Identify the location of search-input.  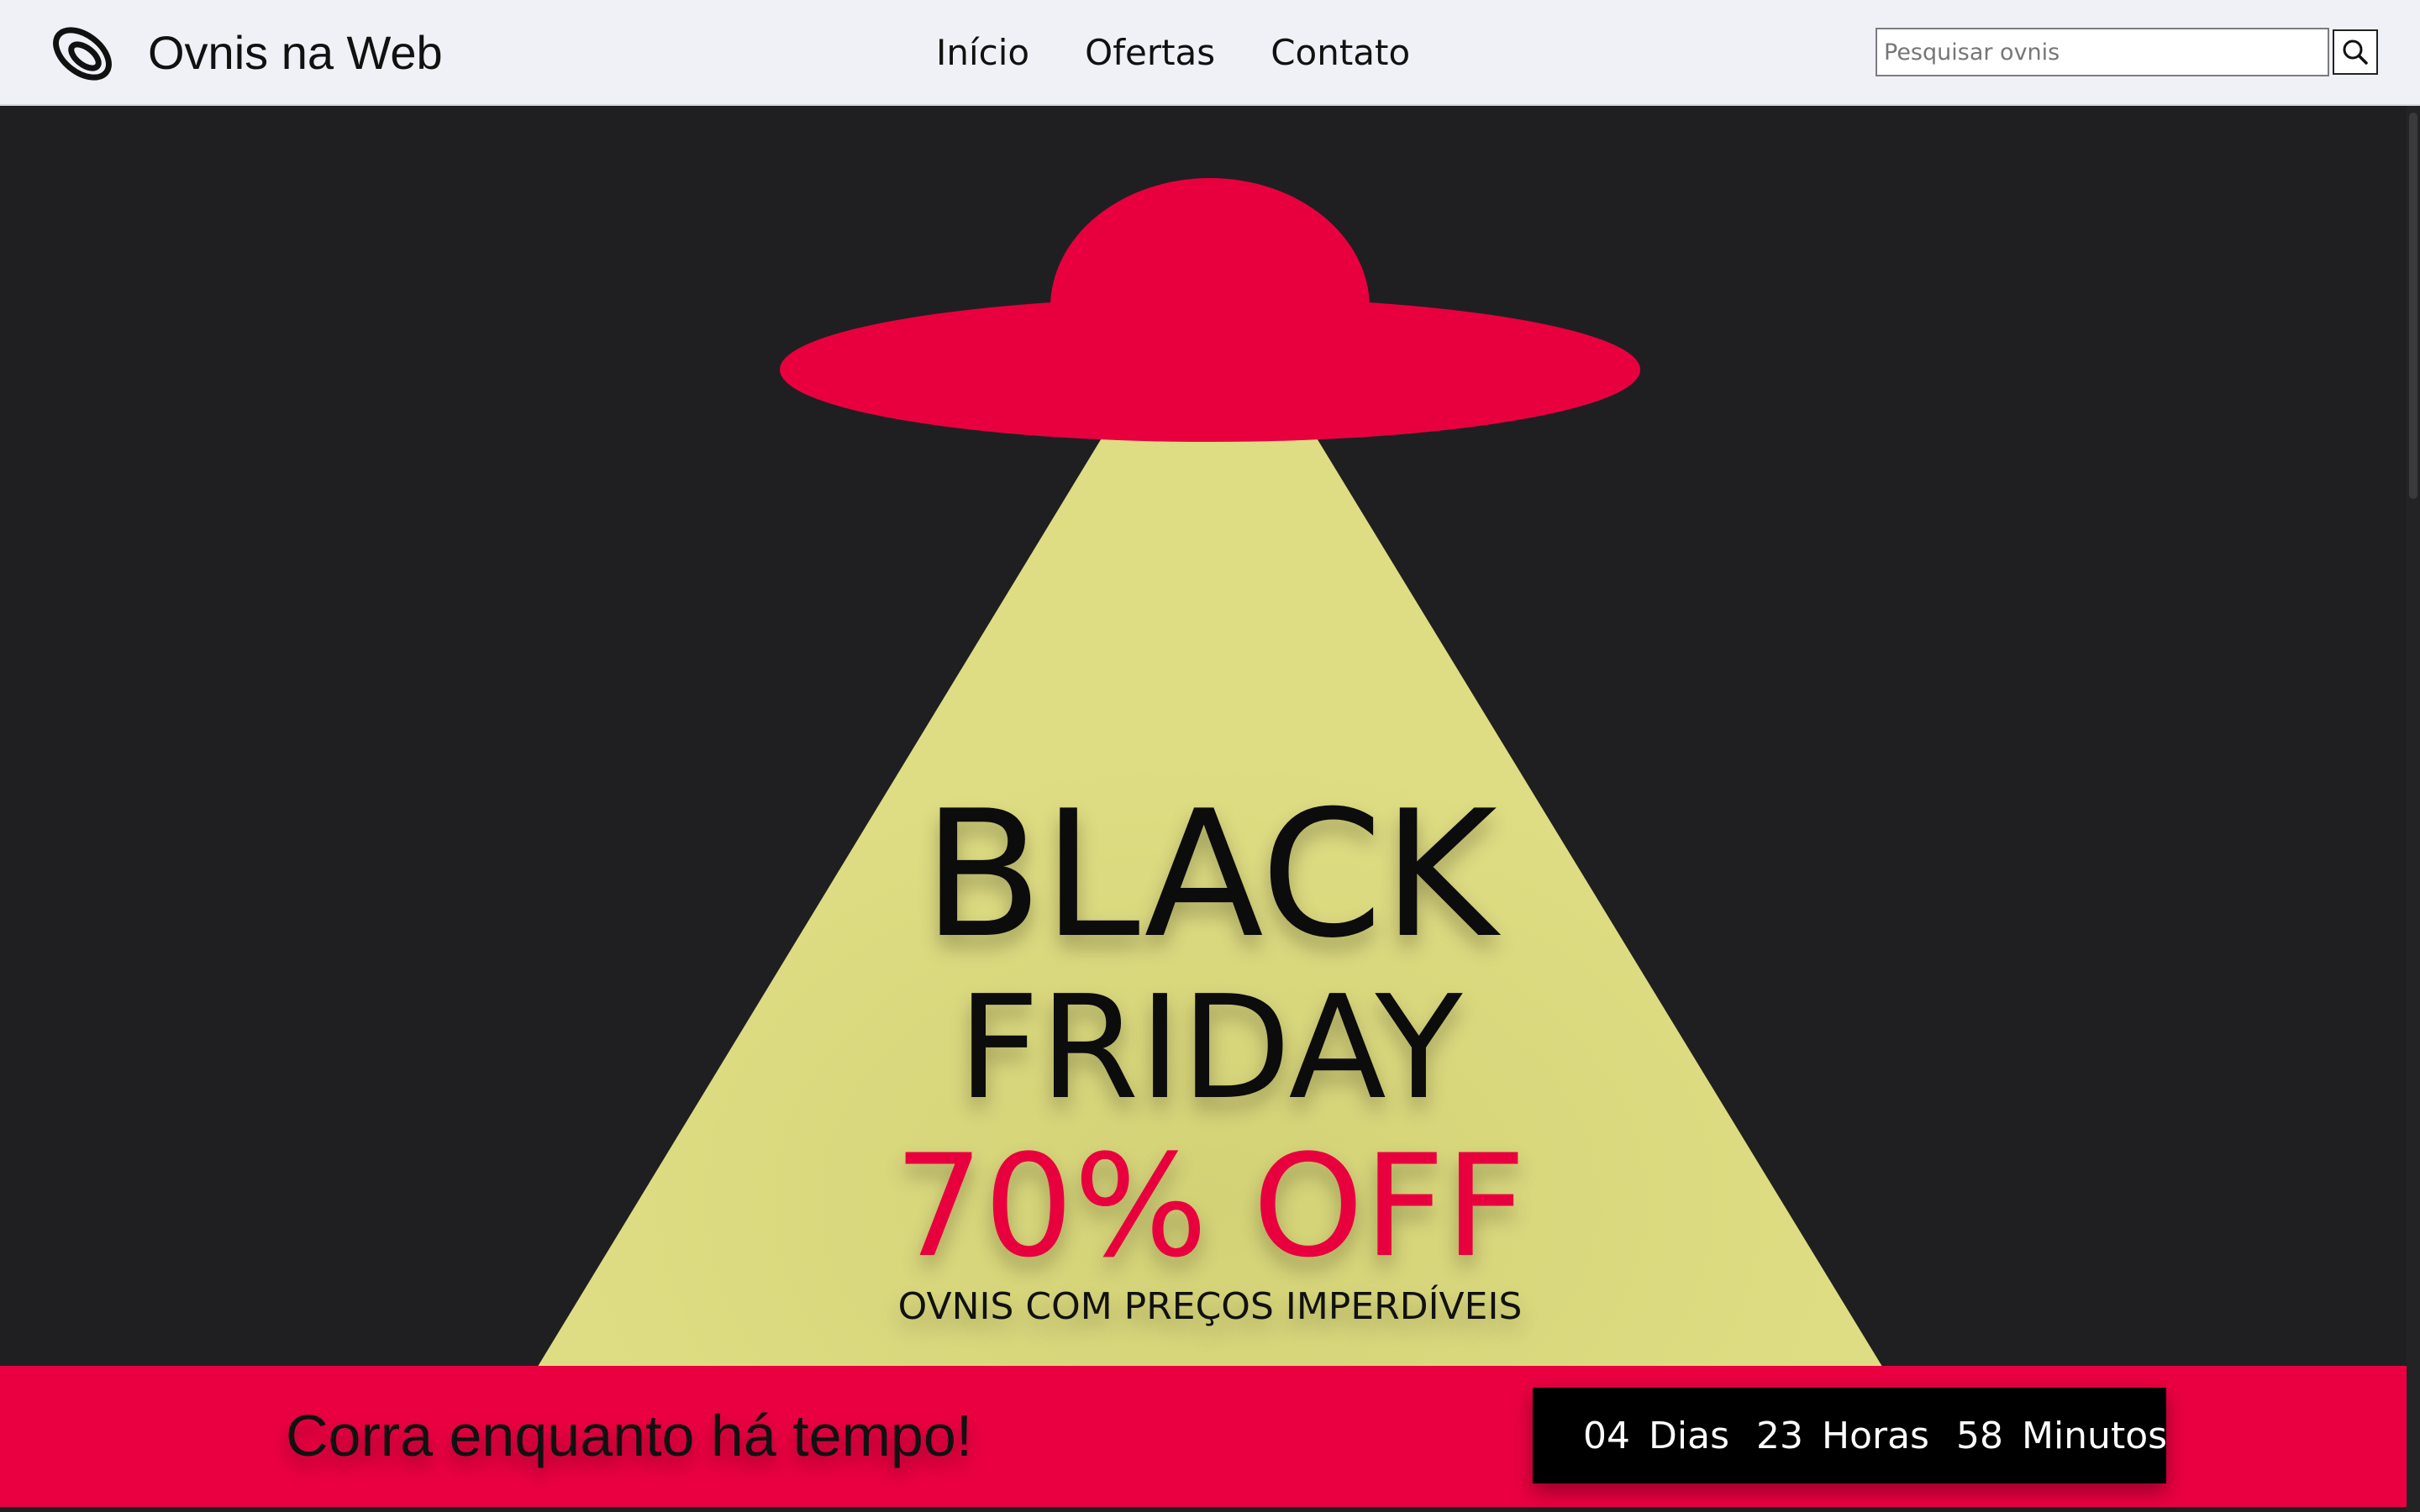
(2102, 52).